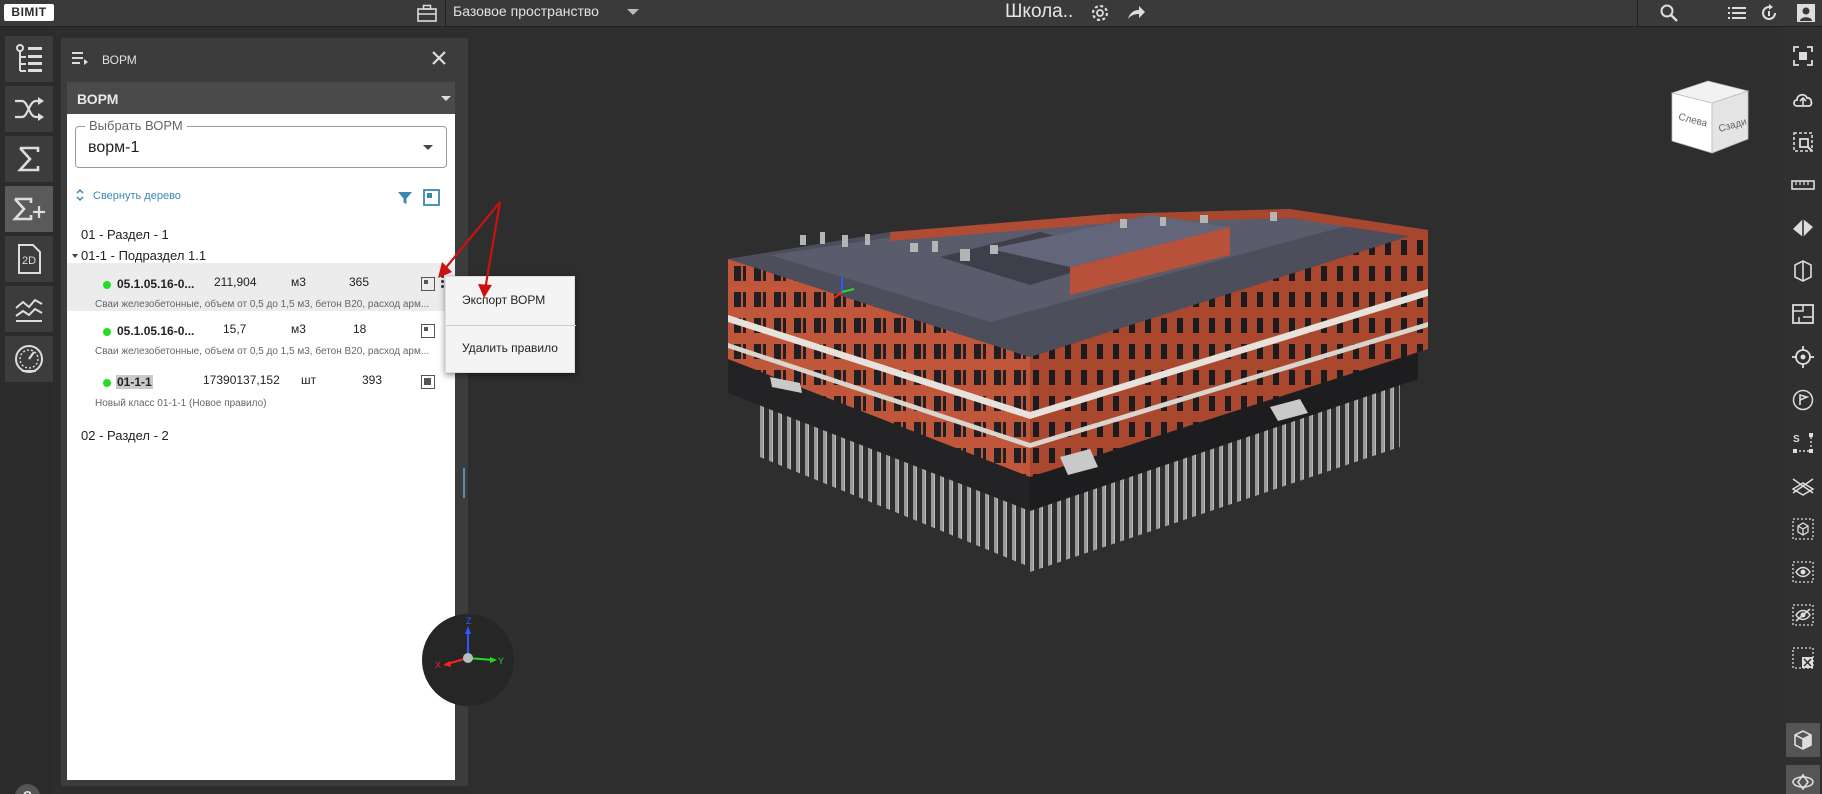 This screenshot has height=794, width=1822. Describe the element at coordinates (464, 483) in the screenshot. I see `panel-resize-handle` at that location.